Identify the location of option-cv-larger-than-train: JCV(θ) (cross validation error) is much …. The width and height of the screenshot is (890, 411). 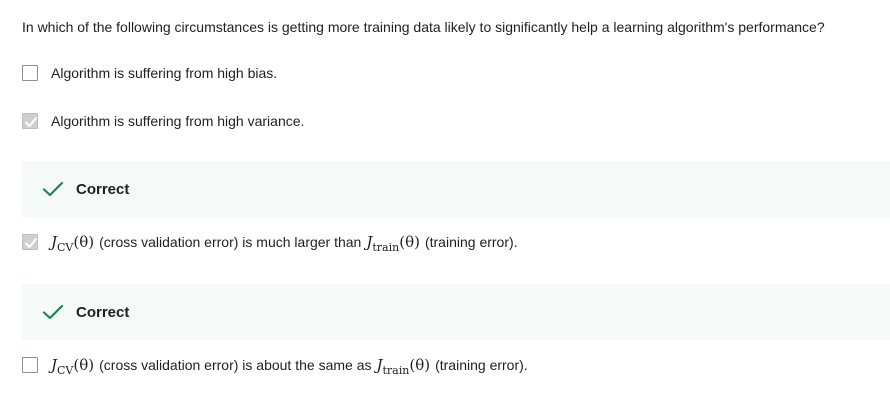
(270, 242).